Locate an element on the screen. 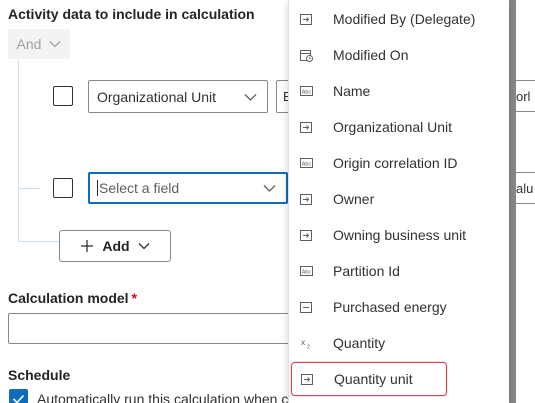 This screenshot has width=535, height=403. dropdown-option: Purchased energy is located at coordinates (399, 307).